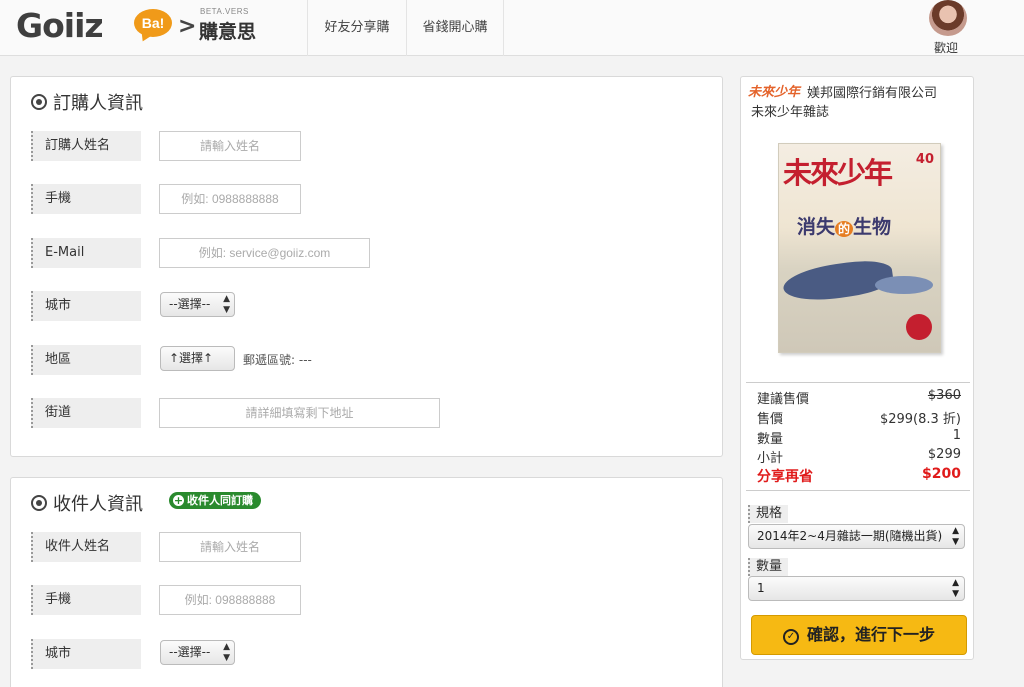 The image size is (1024, 687). I want to click on buyer-email-input: 例如: service@goiiz.com, so click(264, 253).